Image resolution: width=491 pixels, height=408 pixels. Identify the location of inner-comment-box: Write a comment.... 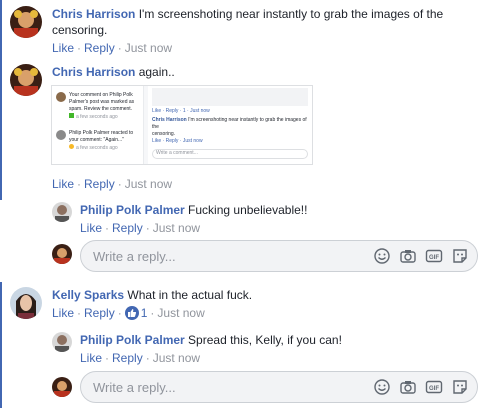
(230, 154).